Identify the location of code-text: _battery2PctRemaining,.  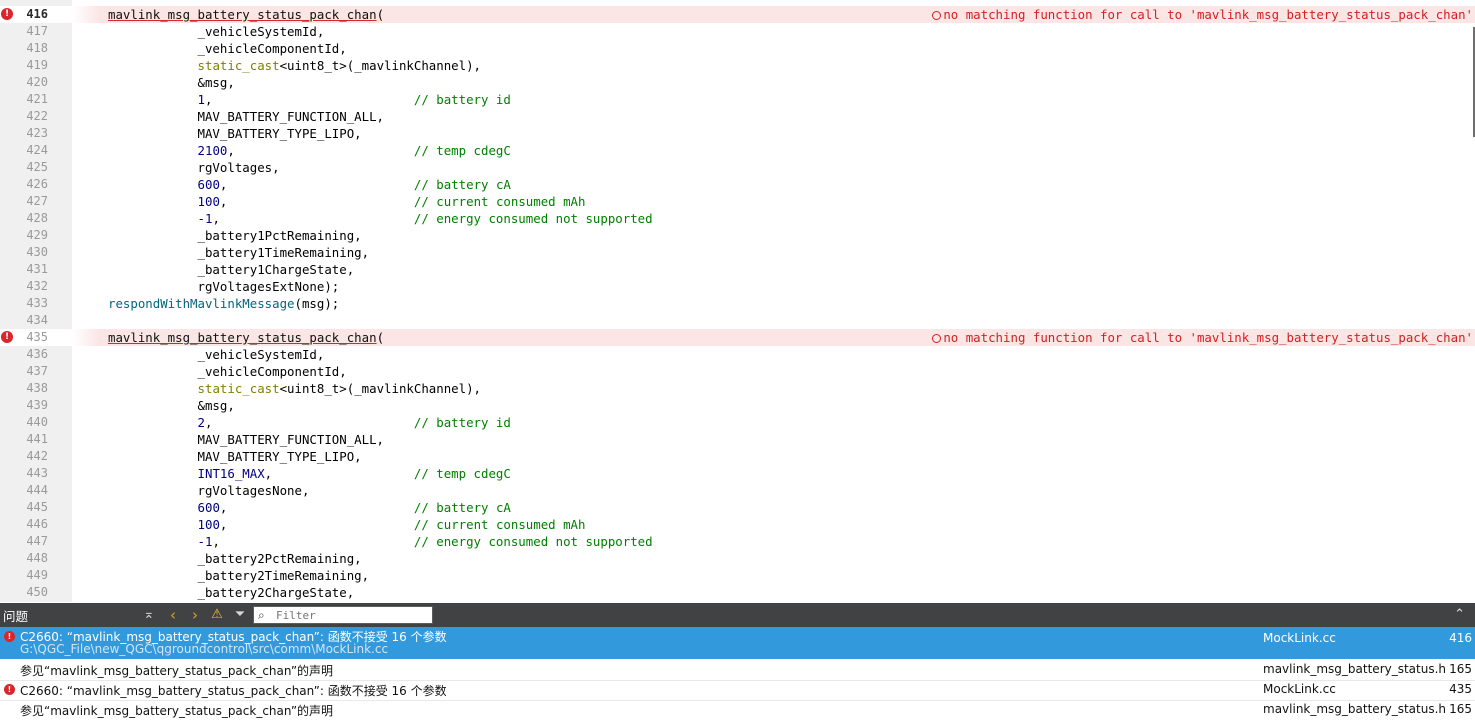
(235, 558).